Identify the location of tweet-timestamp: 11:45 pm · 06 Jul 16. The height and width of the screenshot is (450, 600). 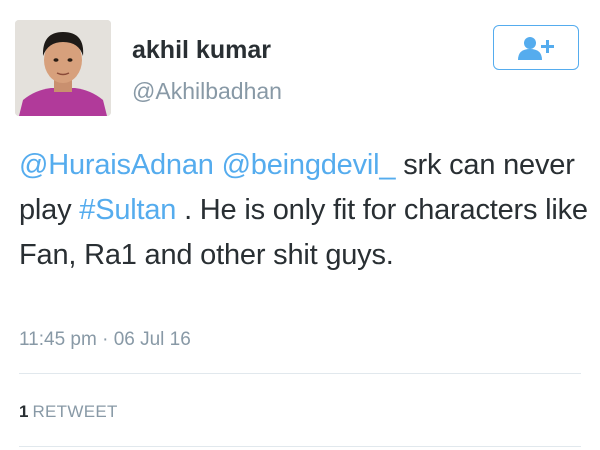
(105, 340).